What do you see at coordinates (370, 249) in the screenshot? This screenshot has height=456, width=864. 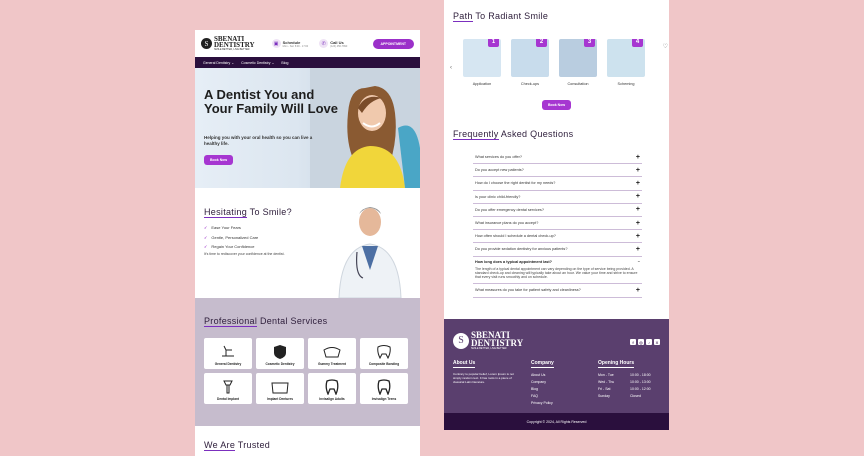 I see `doctor-photo` at bounding box center [370, 249].